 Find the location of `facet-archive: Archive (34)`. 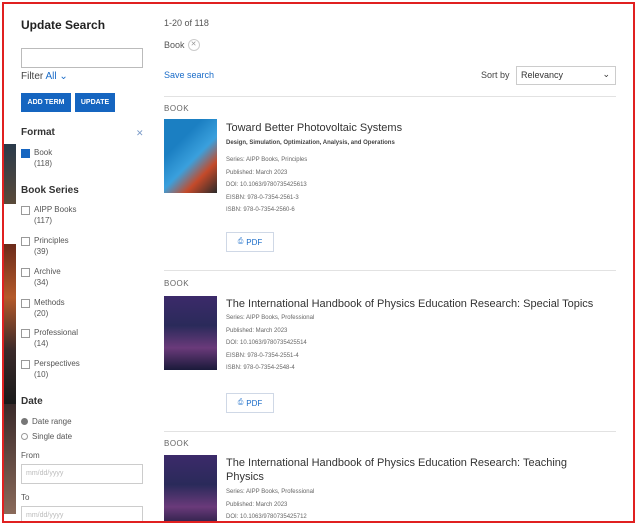

facet-archive: Archive (34) is located at coordinates (41, 277).